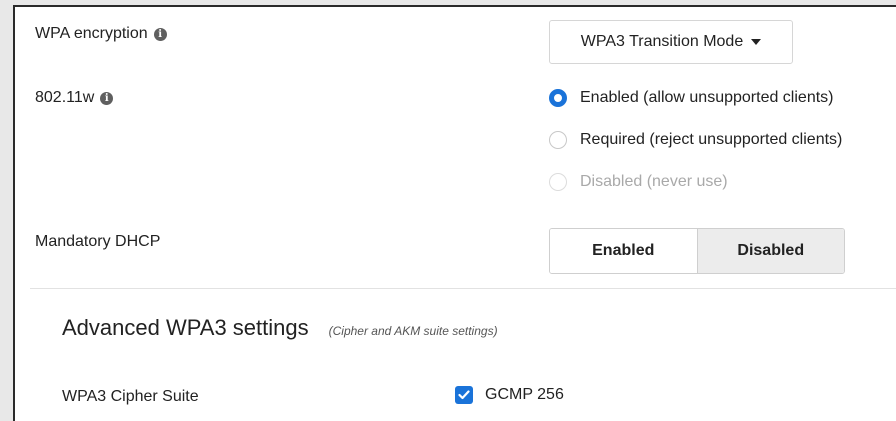 Image resolution: width=896 pixels, height=421 pixels. What do you see at coordinates (413, 331) in the screenshot?
I see `advanced-section-note: (Cipher and AKM suite settings)` at bounding box center [413, 331].